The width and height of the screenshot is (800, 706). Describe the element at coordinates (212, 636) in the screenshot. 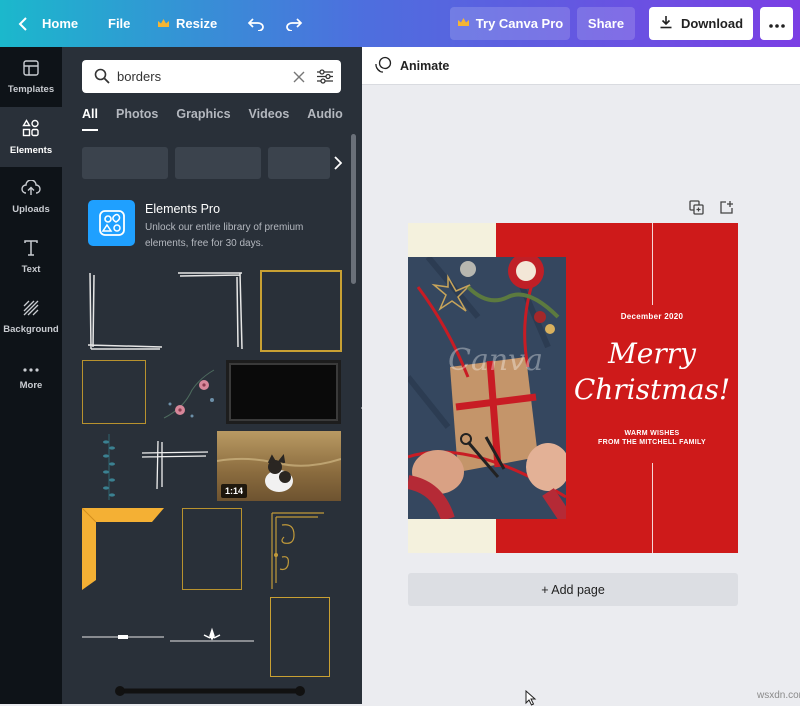

I see `ornament-divider-element` at that location.